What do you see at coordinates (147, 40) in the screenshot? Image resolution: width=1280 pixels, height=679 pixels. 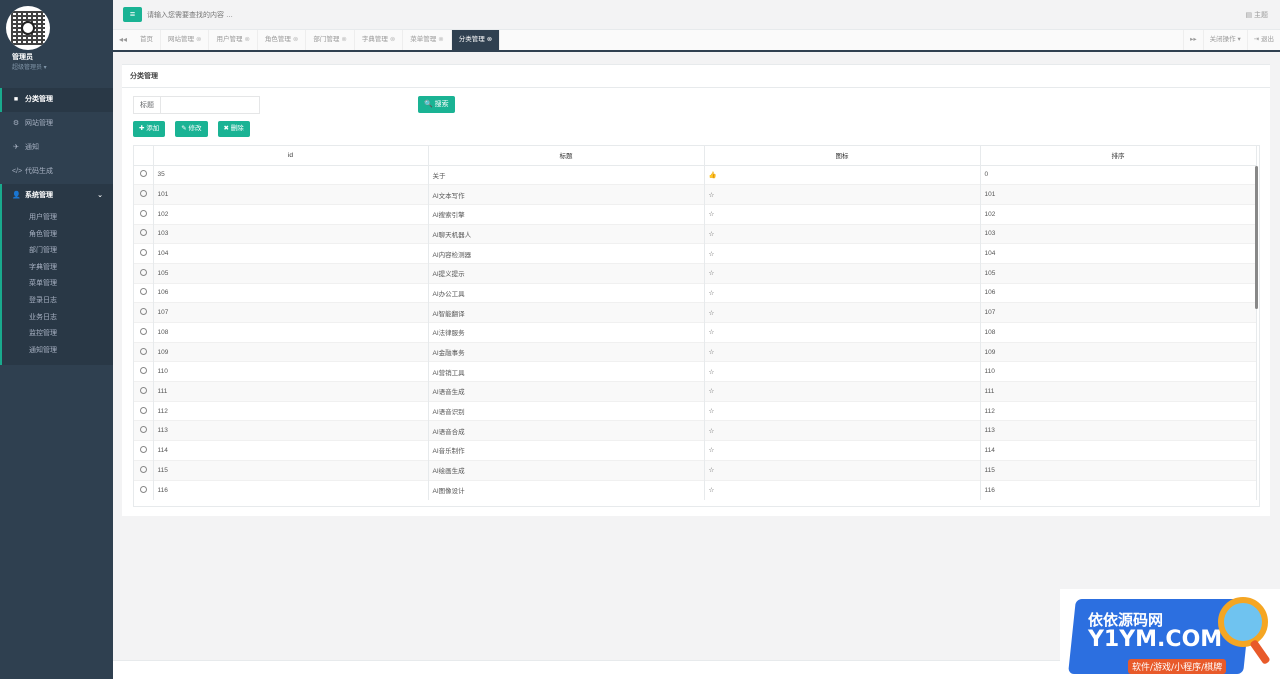 I see `tab-home: 首页` at bounding box center [147, 40].